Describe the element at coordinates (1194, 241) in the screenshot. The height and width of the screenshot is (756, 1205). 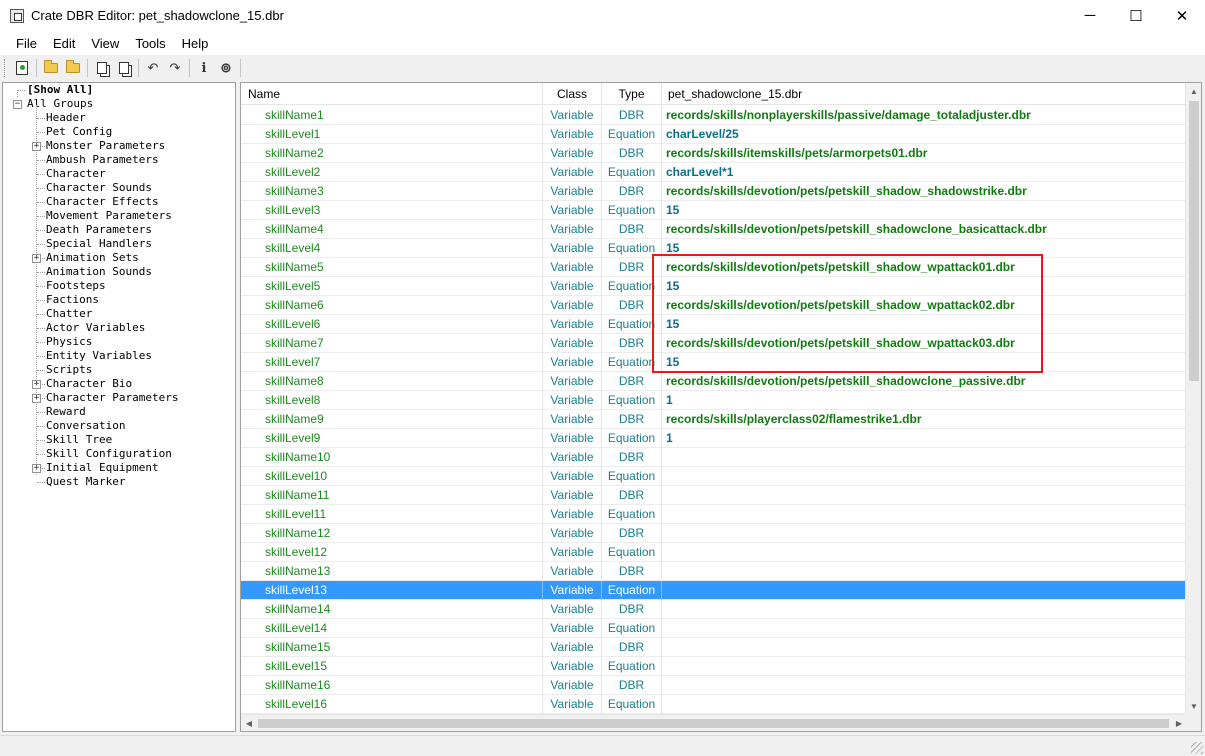
I see `vertical-scroll-thumb` at that location.